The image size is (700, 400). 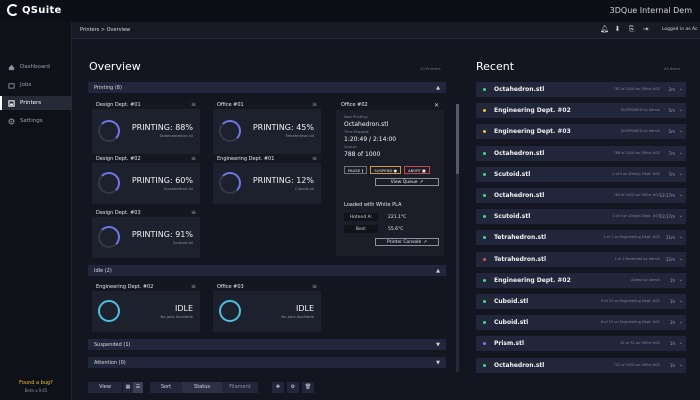 I want to click on printer-name: Engineering Dept. #01, so click(x=246, y=158).